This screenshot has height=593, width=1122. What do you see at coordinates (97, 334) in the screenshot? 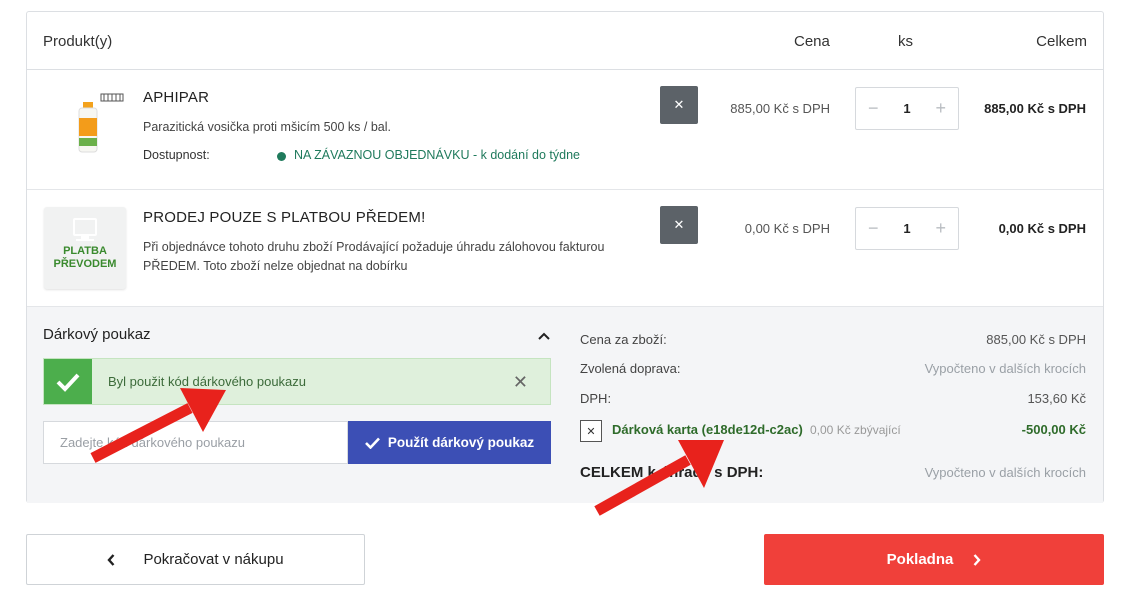
I see `voucher-title: Dárkový poukaz` at bounding box center [97, 334].